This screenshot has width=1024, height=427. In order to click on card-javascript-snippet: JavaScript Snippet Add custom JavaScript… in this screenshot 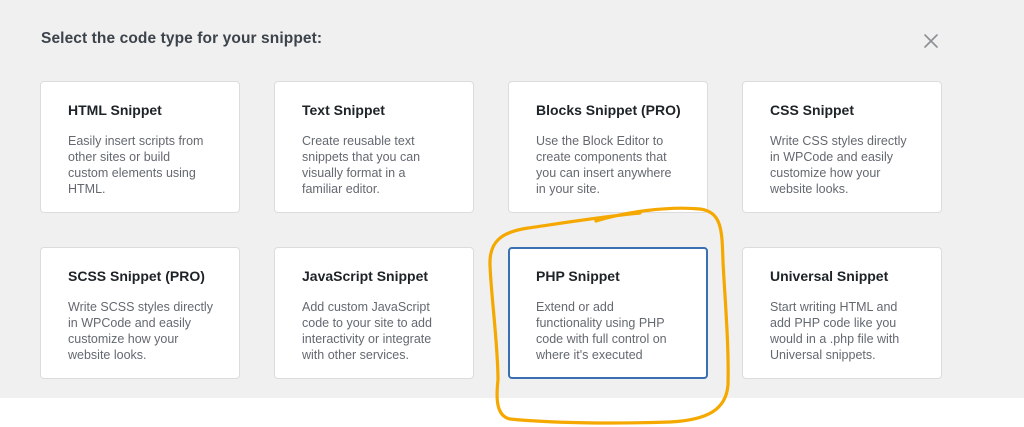, I will do `click(374, 313)`.